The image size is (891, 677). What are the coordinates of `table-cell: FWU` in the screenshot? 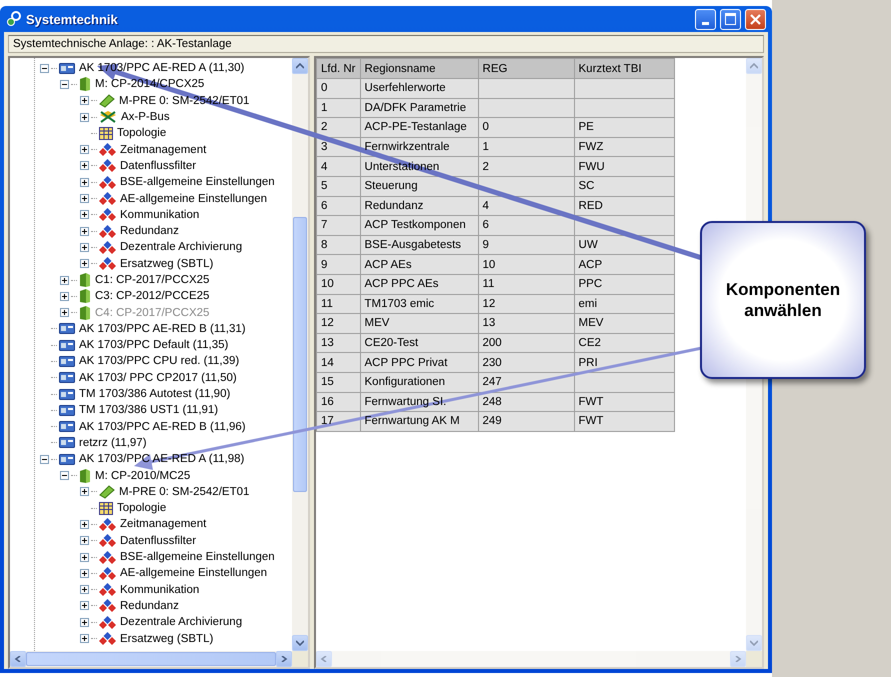 It's located at (624, 166).